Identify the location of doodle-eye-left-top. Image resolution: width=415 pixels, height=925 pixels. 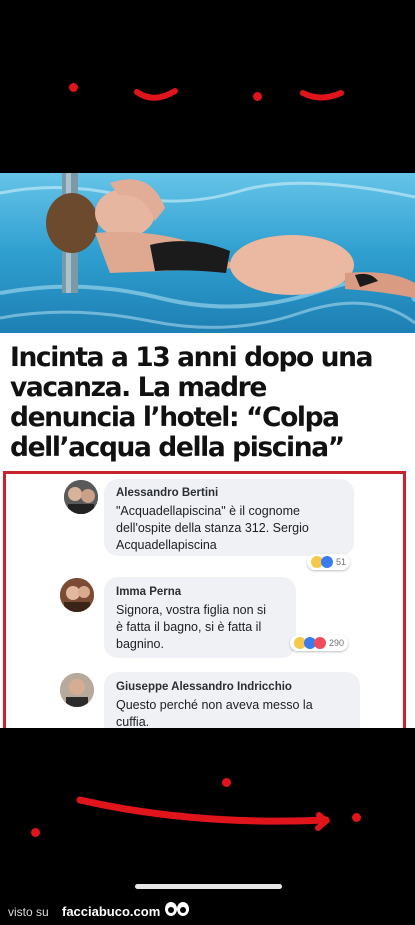
(73, 87).